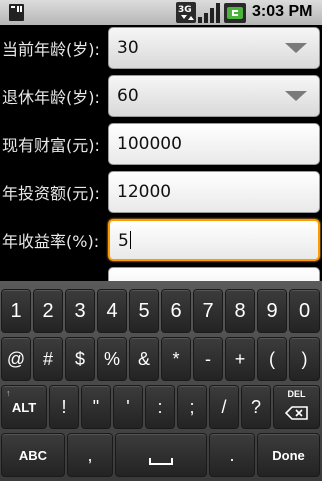  What do you see at coordinates (296, 394) in the screenshot?
I see `delete-key-label: DEL` at bounding box center [296, 394].